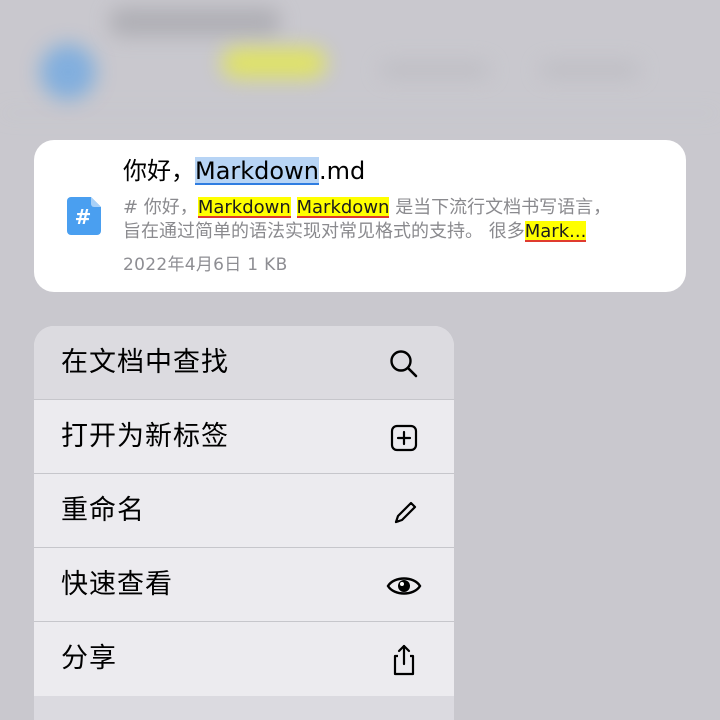  I want to click on plus-square-icon, so click(404, 438).